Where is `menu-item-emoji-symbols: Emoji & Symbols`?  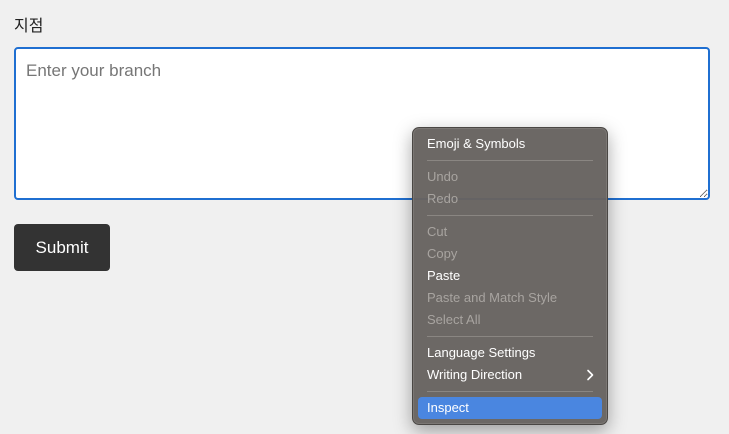 menu-item-emoji-symbols: Emoji & Symbols is located at coordinates (510, 144).